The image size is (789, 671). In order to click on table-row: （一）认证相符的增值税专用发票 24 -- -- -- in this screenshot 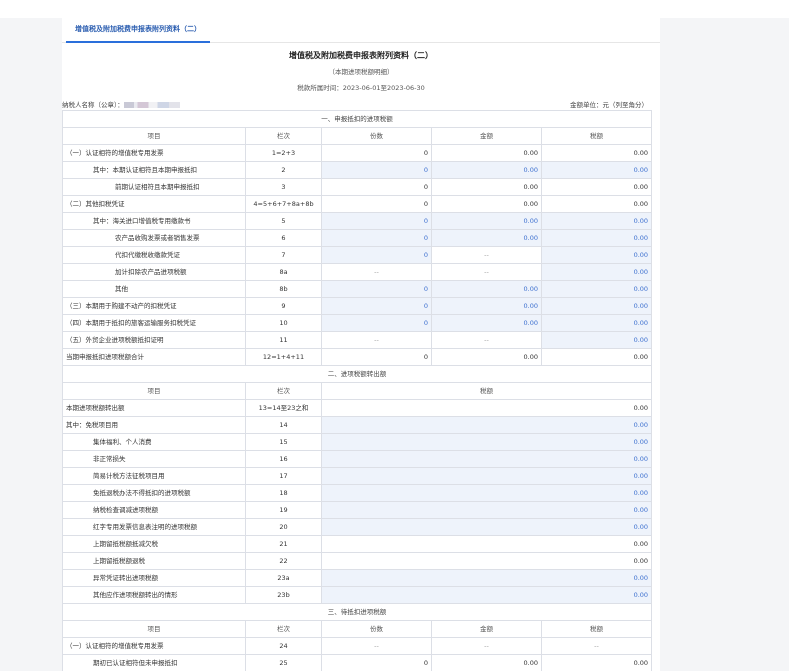, I will do `click(357, 646)`.